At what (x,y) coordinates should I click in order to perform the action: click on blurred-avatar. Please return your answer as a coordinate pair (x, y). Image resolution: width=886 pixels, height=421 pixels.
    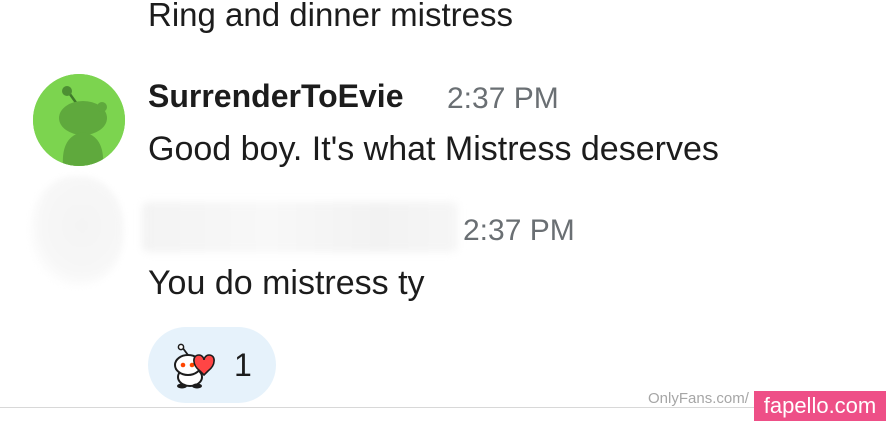
    Looking at the image, I should click on (77, 231).